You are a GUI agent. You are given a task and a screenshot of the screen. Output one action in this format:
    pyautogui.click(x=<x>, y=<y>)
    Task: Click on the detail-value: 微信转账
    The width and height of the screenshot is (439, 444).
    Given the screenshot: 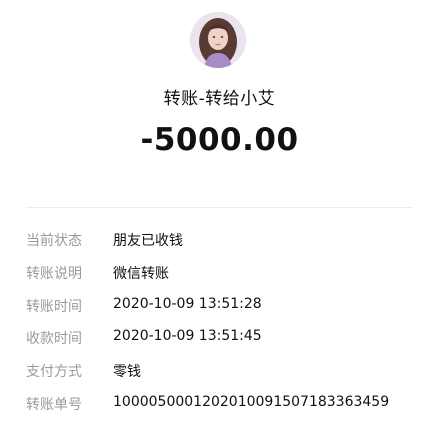 What is the action you would take?
    pyautogui.click(x=141, y=273)
    